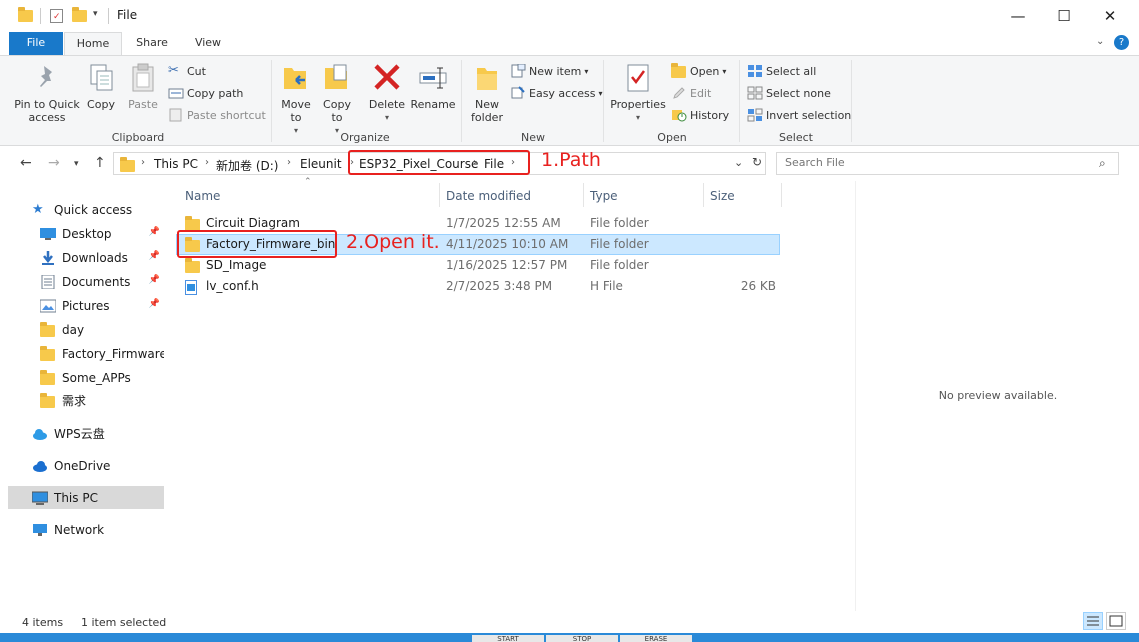 The image size is (1139, 642). Describe the element at coordinates (138, 137) in the screenshot. I see `clipboard-group-label: Clipboard` at that location.